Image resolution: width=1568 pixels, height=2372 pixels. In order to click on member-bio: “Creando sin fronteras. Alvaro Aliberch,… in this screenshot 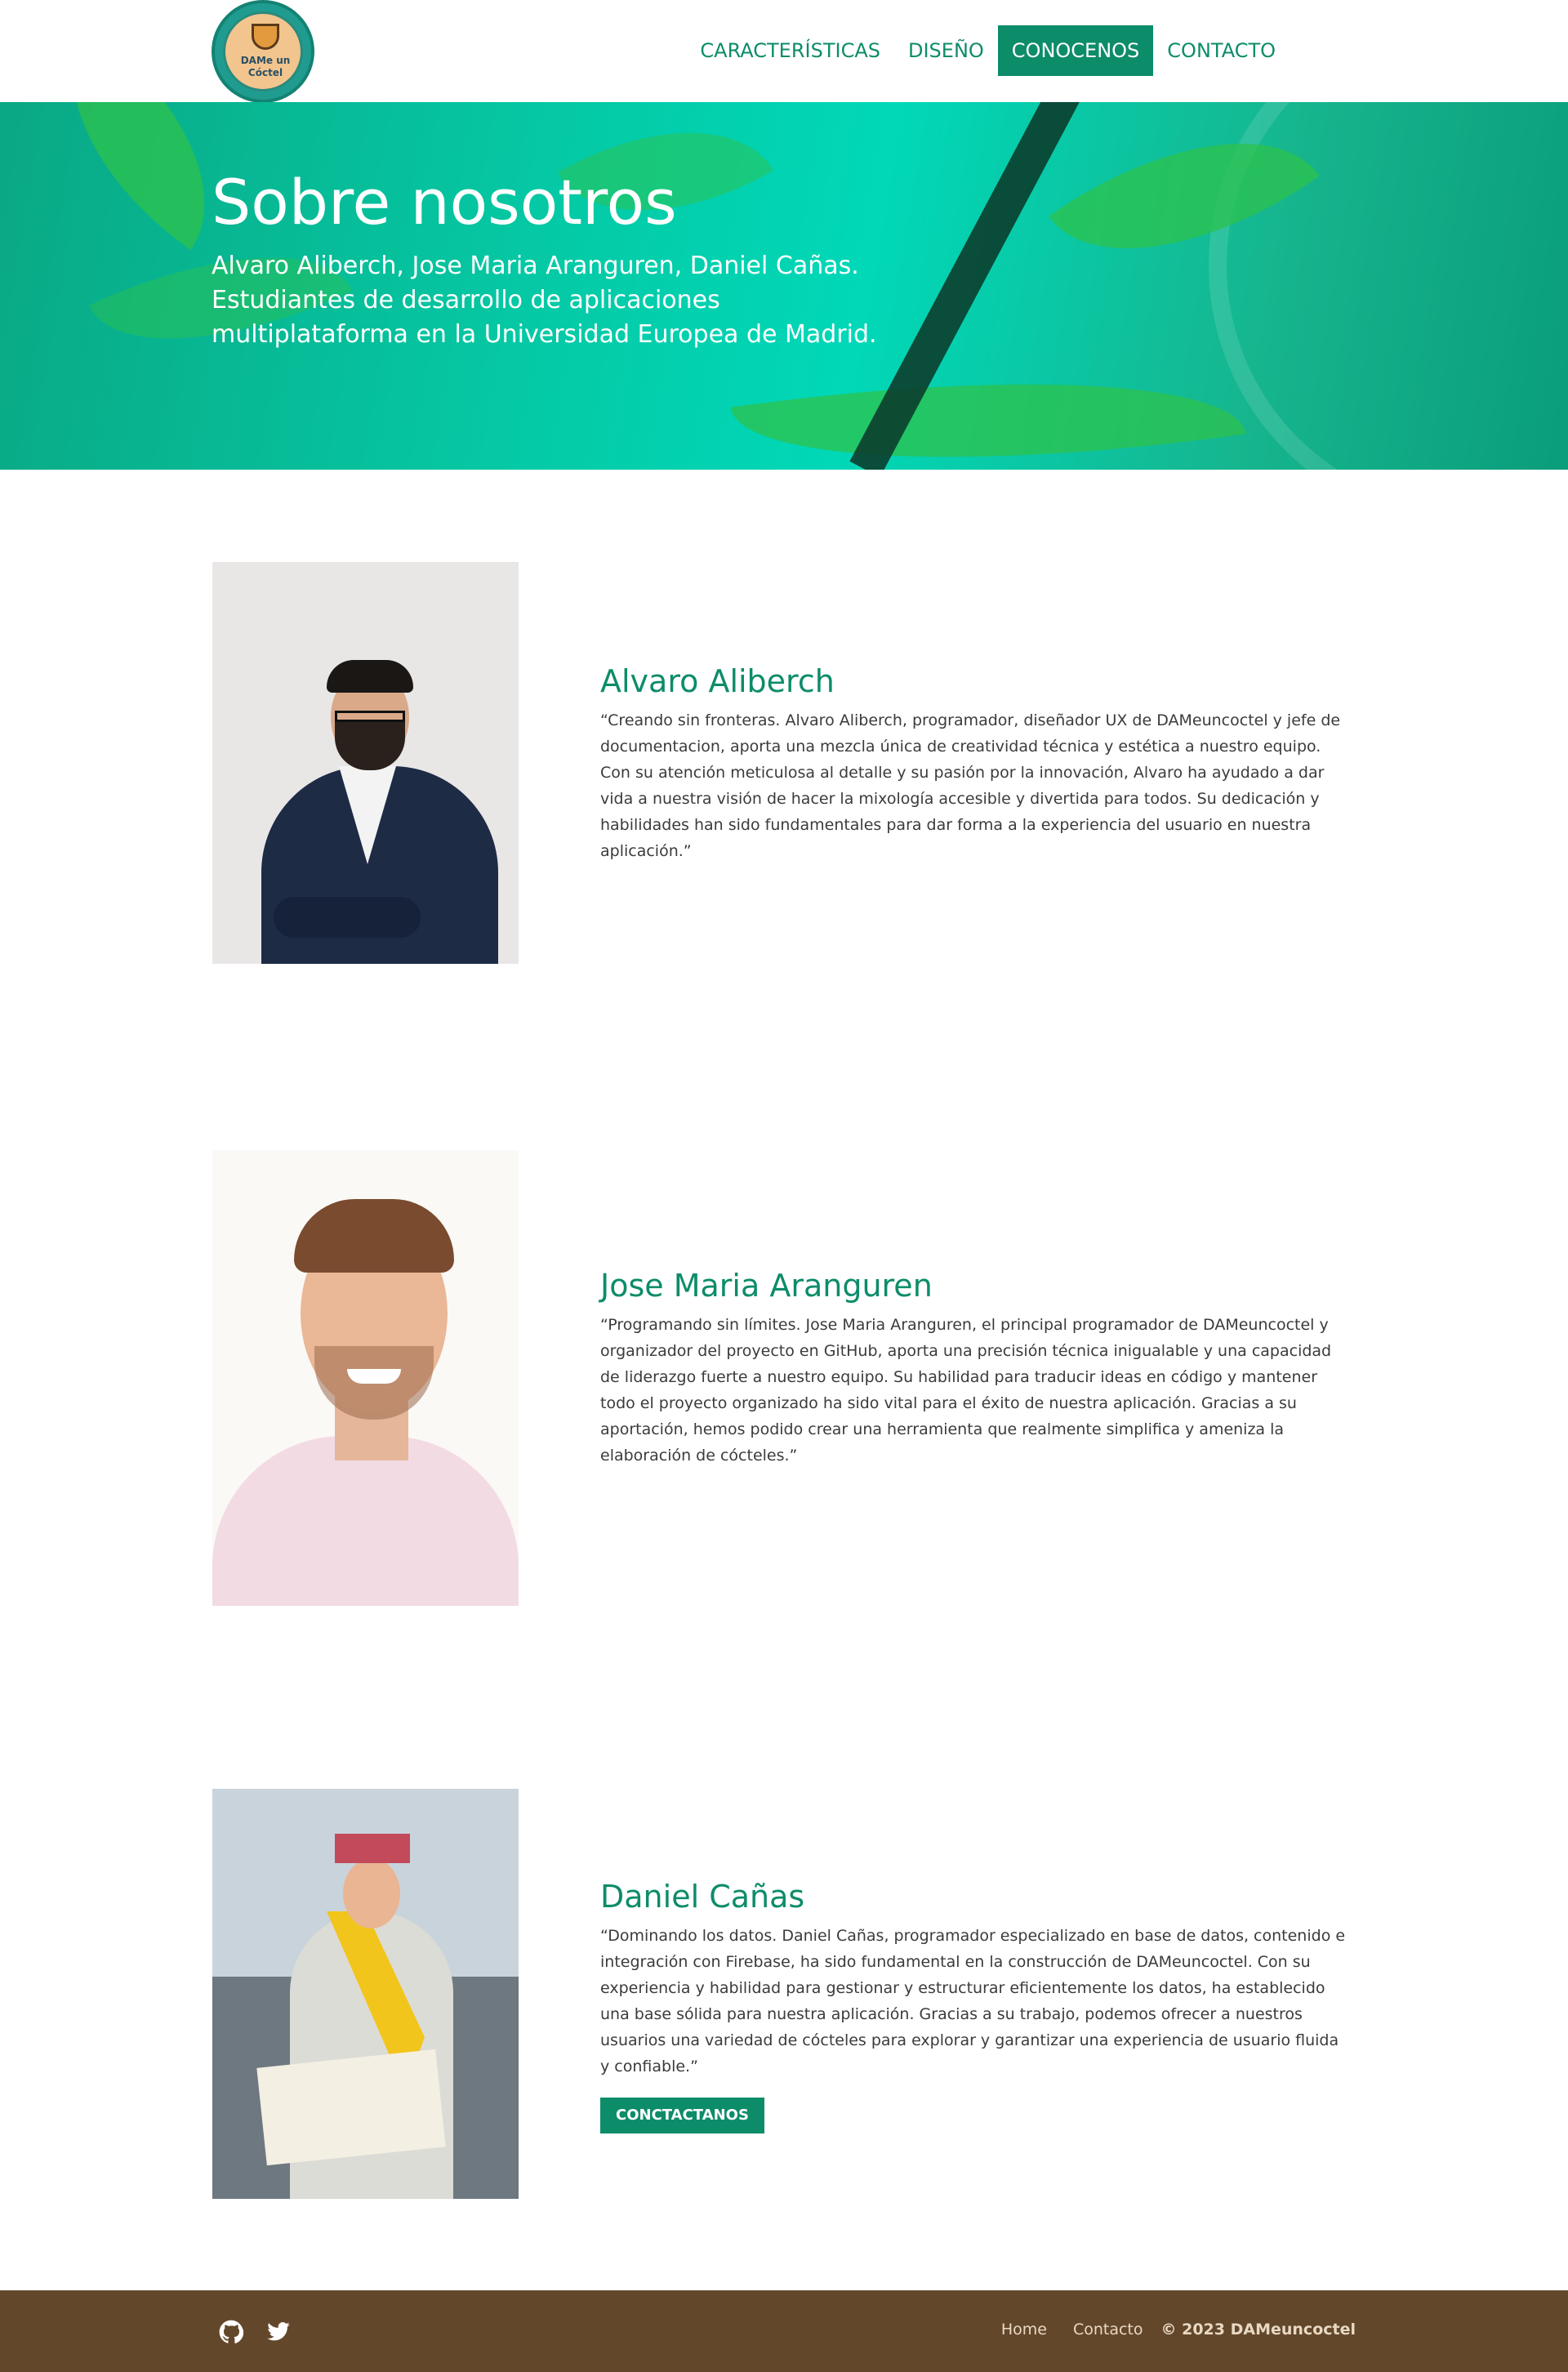, I will do `click(970, 785)`.